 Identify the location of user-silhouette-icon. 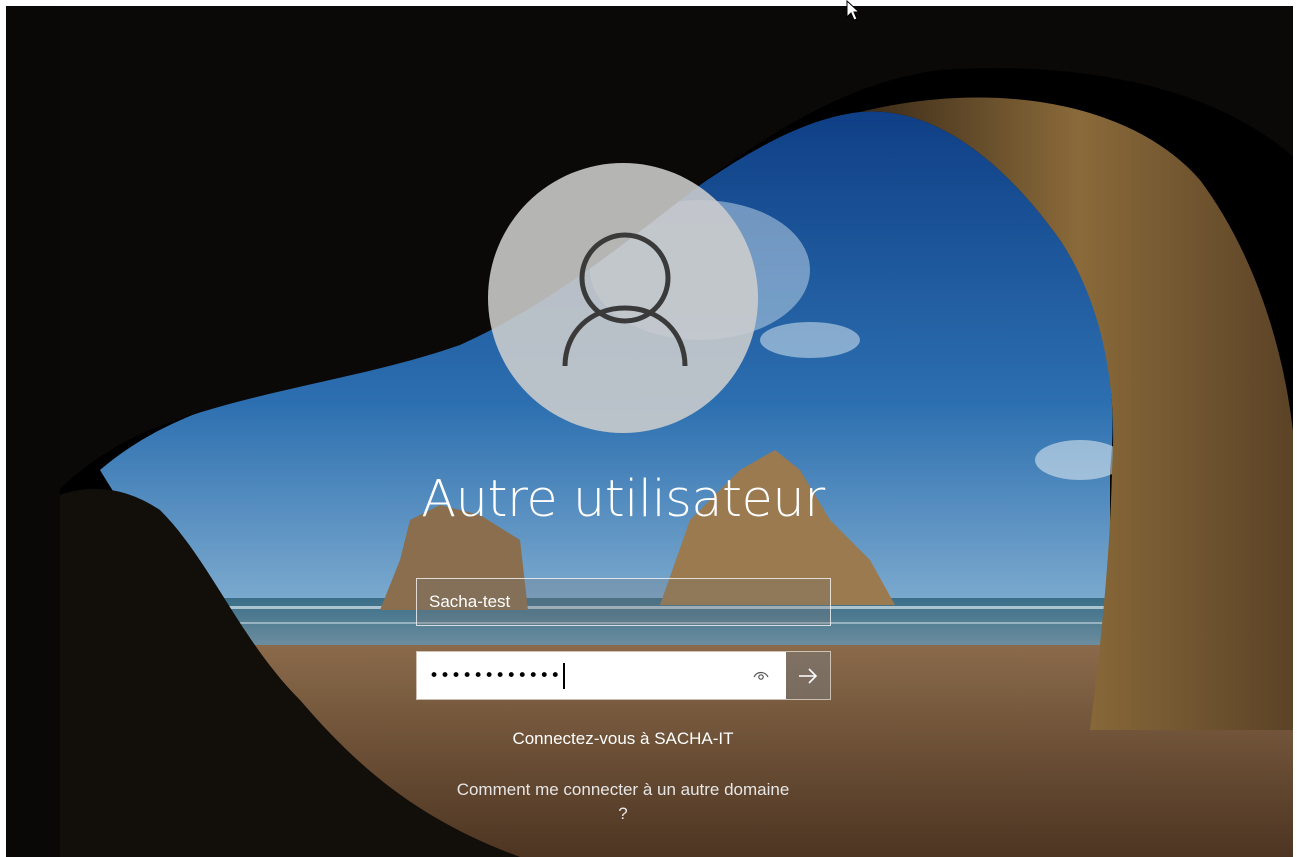
(625, 299).